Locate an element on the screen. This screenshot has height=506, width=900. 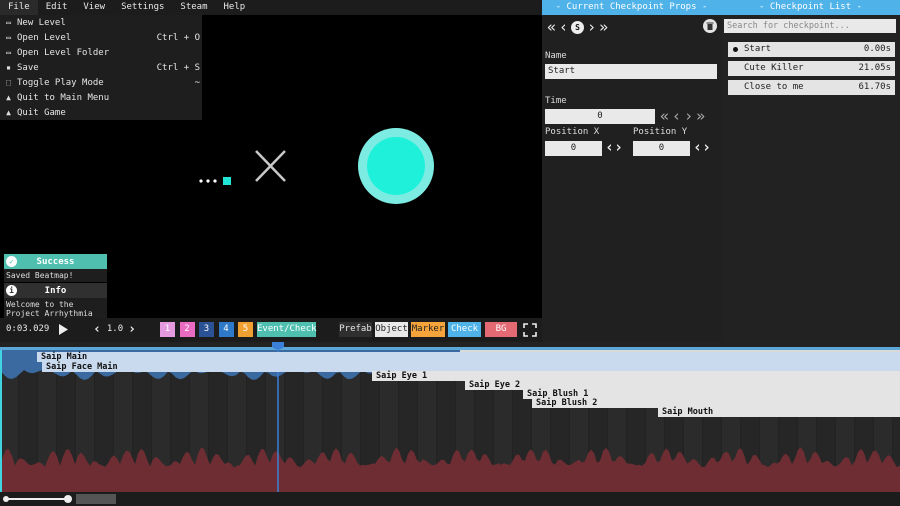
notification-header: i Info is located at coordinates (55, 290).